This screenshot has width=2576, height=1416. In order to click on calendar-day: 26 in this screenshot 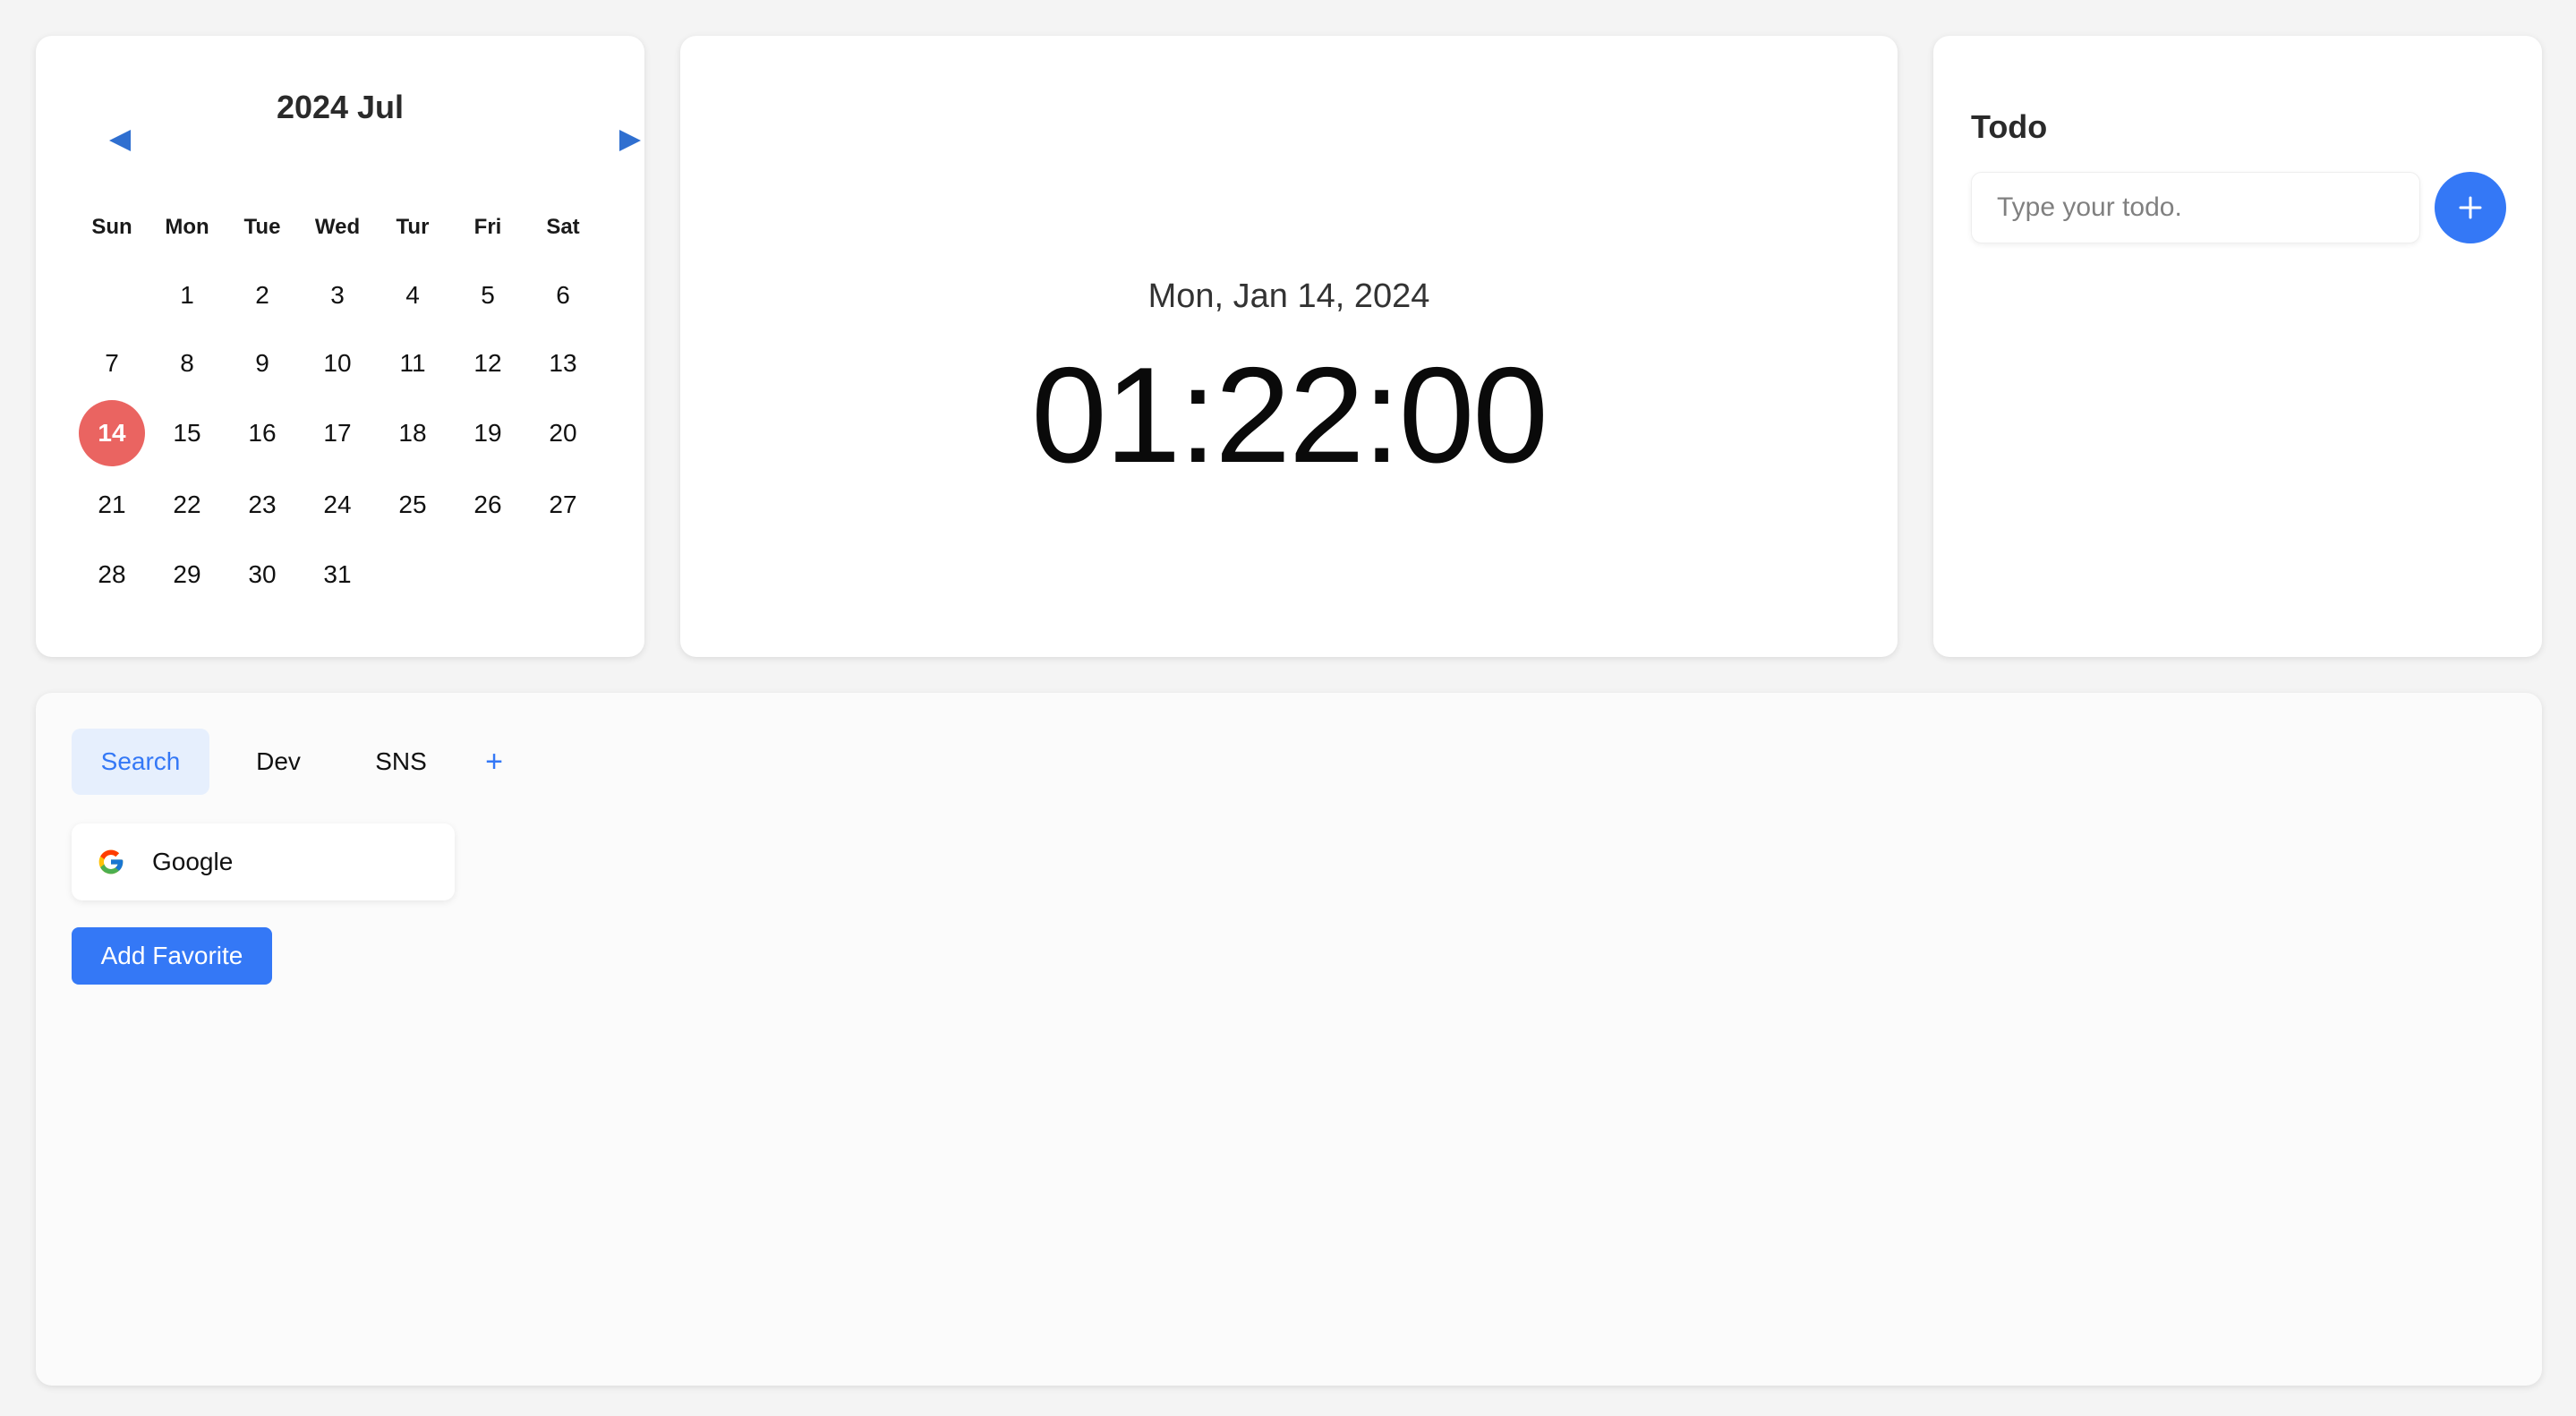, I will do `click(487, 505)`.